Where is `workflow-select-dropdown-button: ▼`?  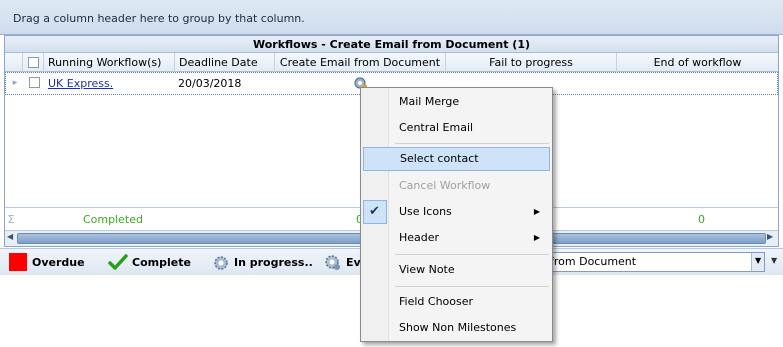 workflow-select-dropdown-button: ▼ is located at coordinates (757, 262).